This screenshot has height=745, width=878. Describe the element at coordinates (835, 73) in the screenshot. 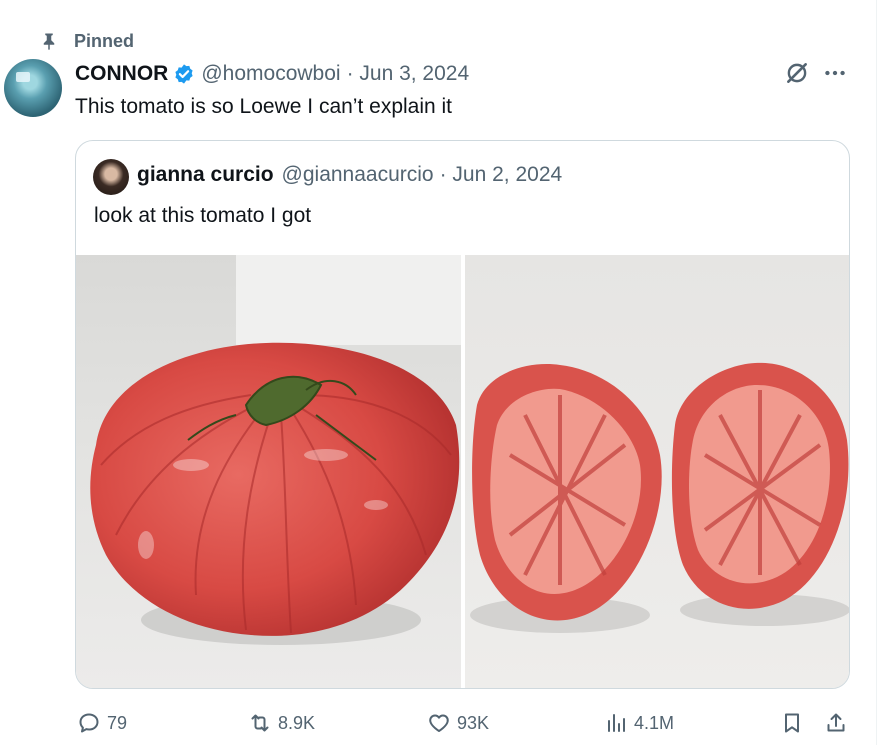

I see `more-options-icon` at that location.